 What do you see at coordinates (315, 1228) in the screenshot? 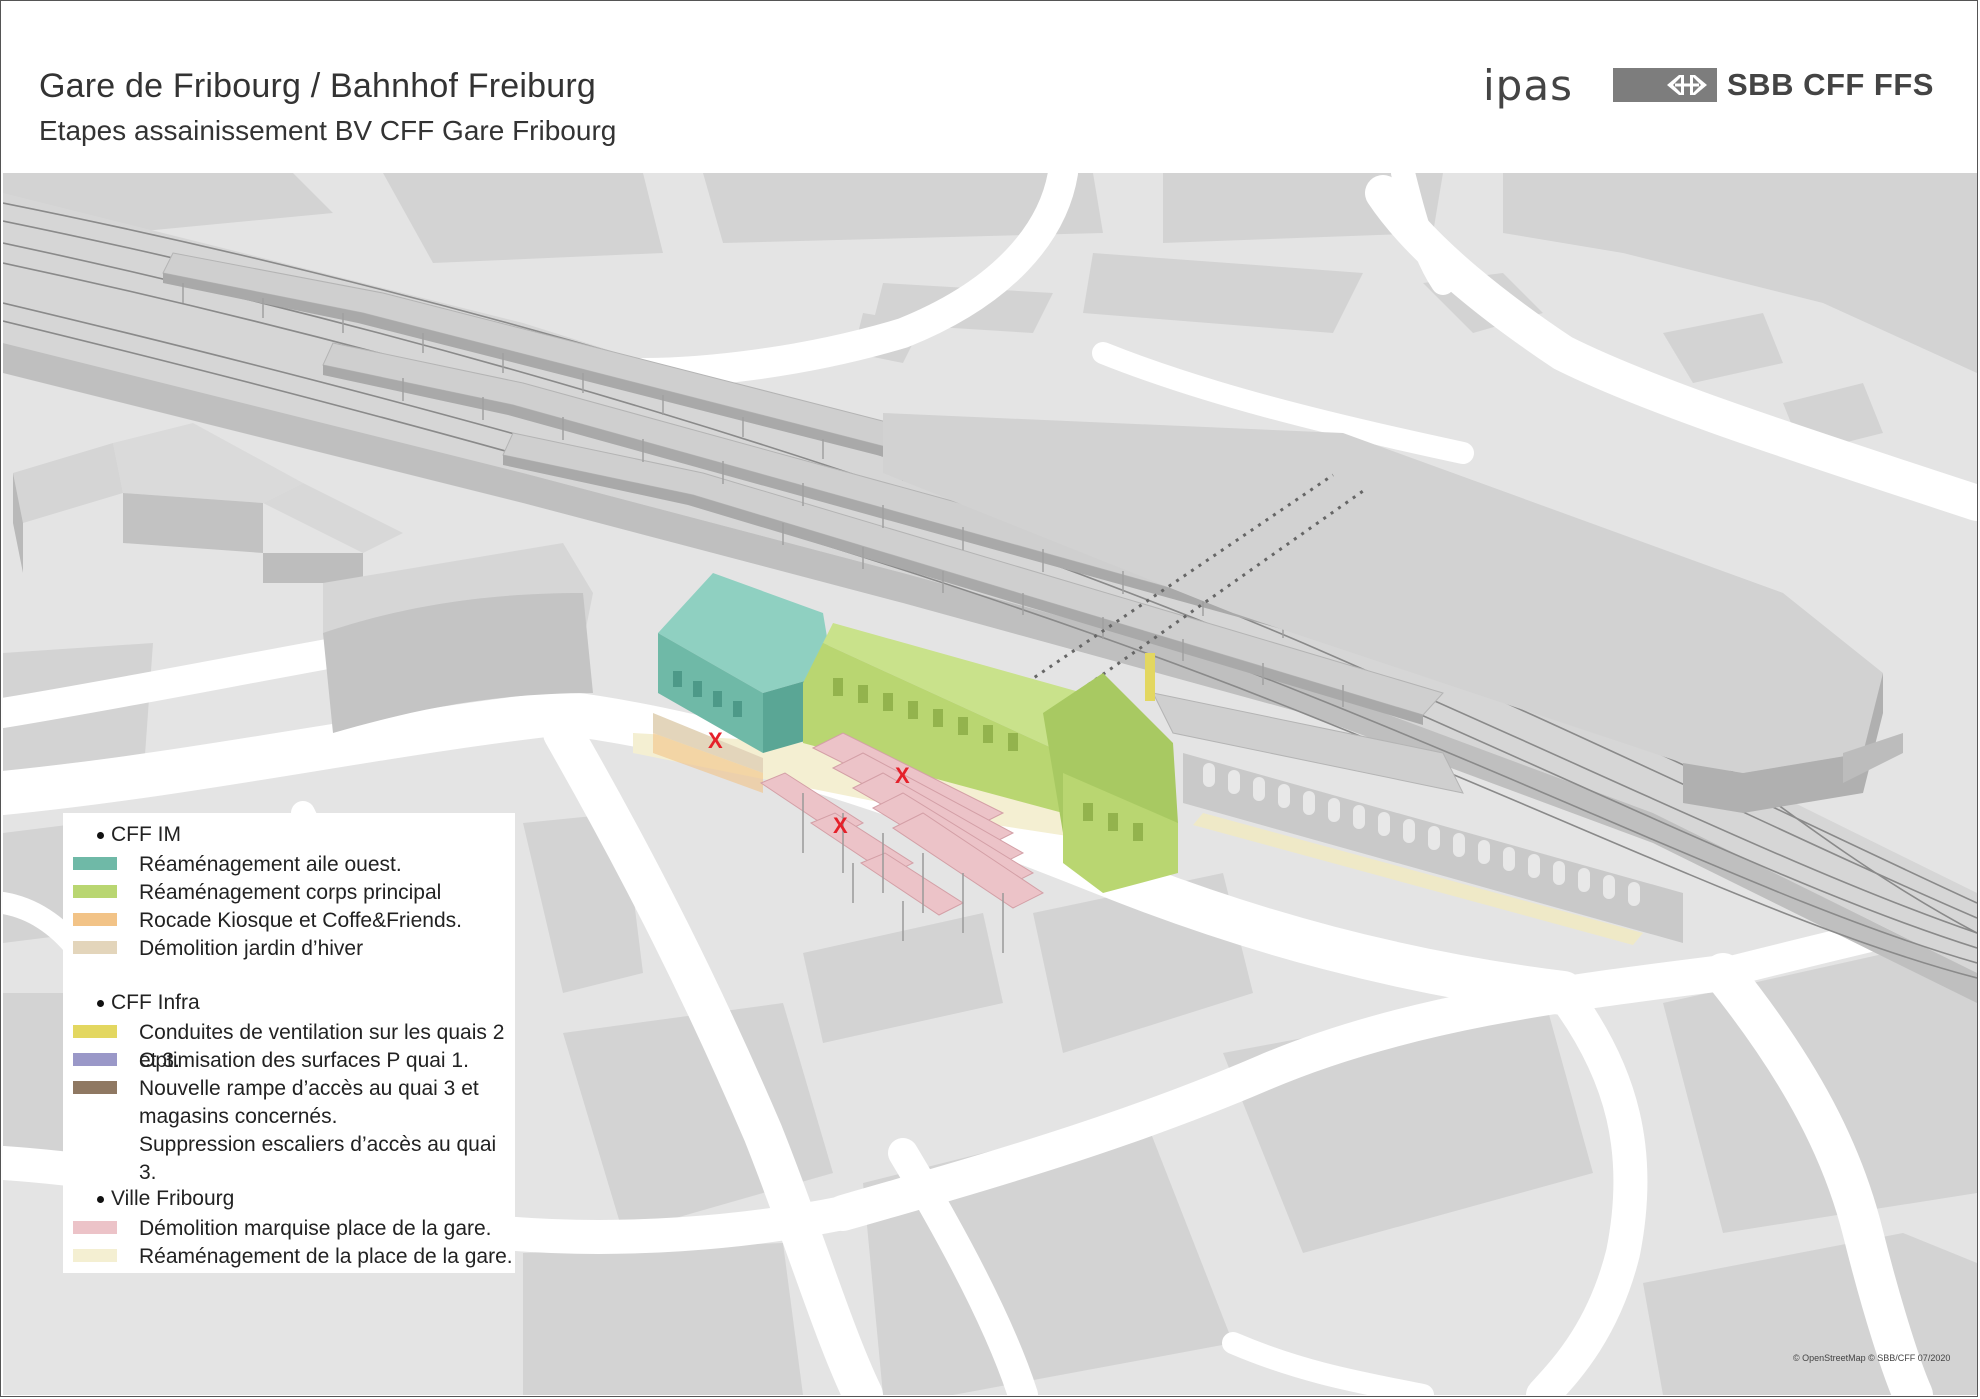
I see `legend-label: Démolition marquise place de la gare.` at bounding box center [315, 1228].